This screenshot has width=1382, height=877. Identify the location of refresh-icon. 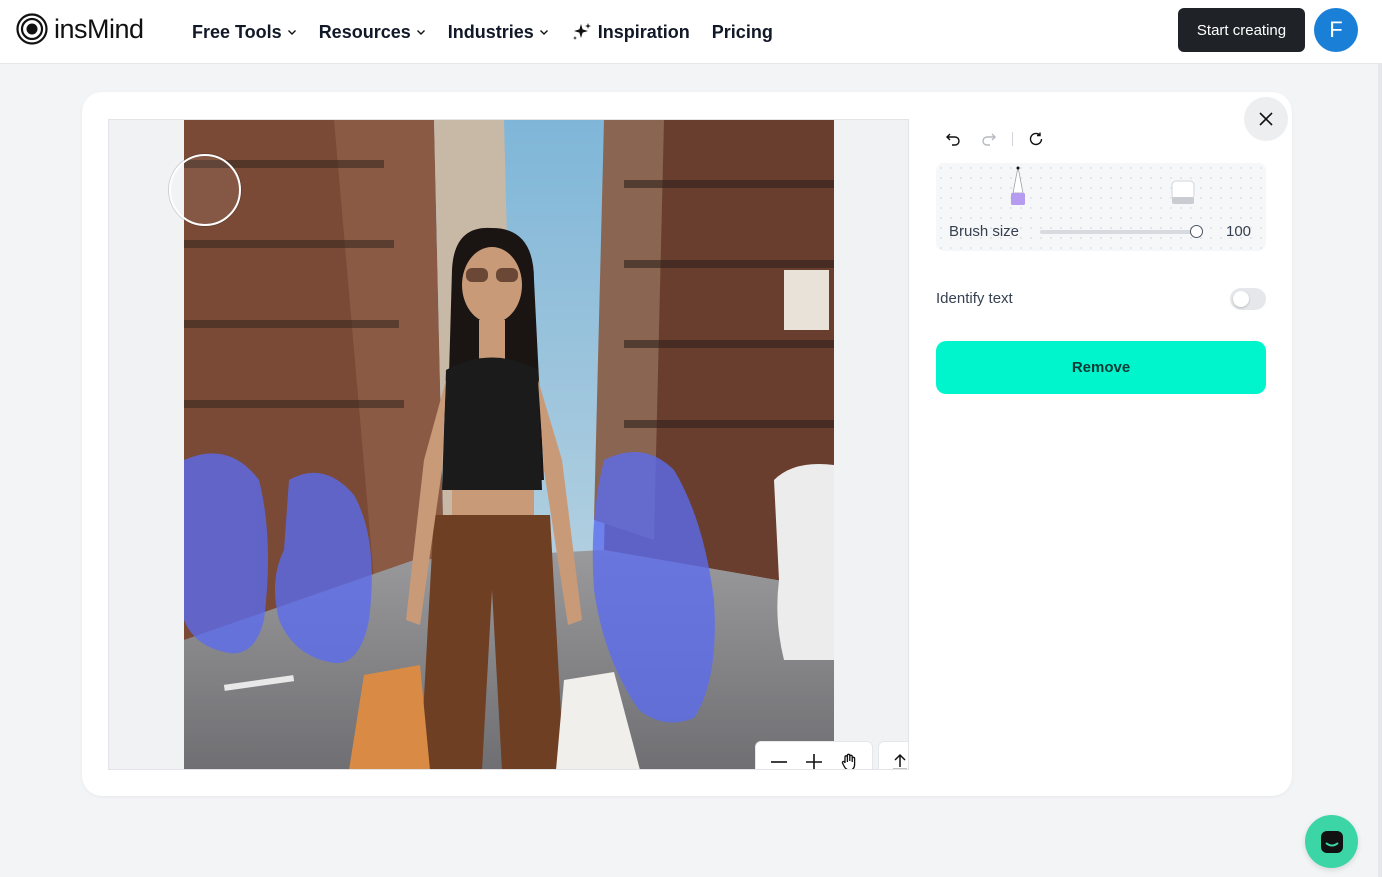
(1036, 139).